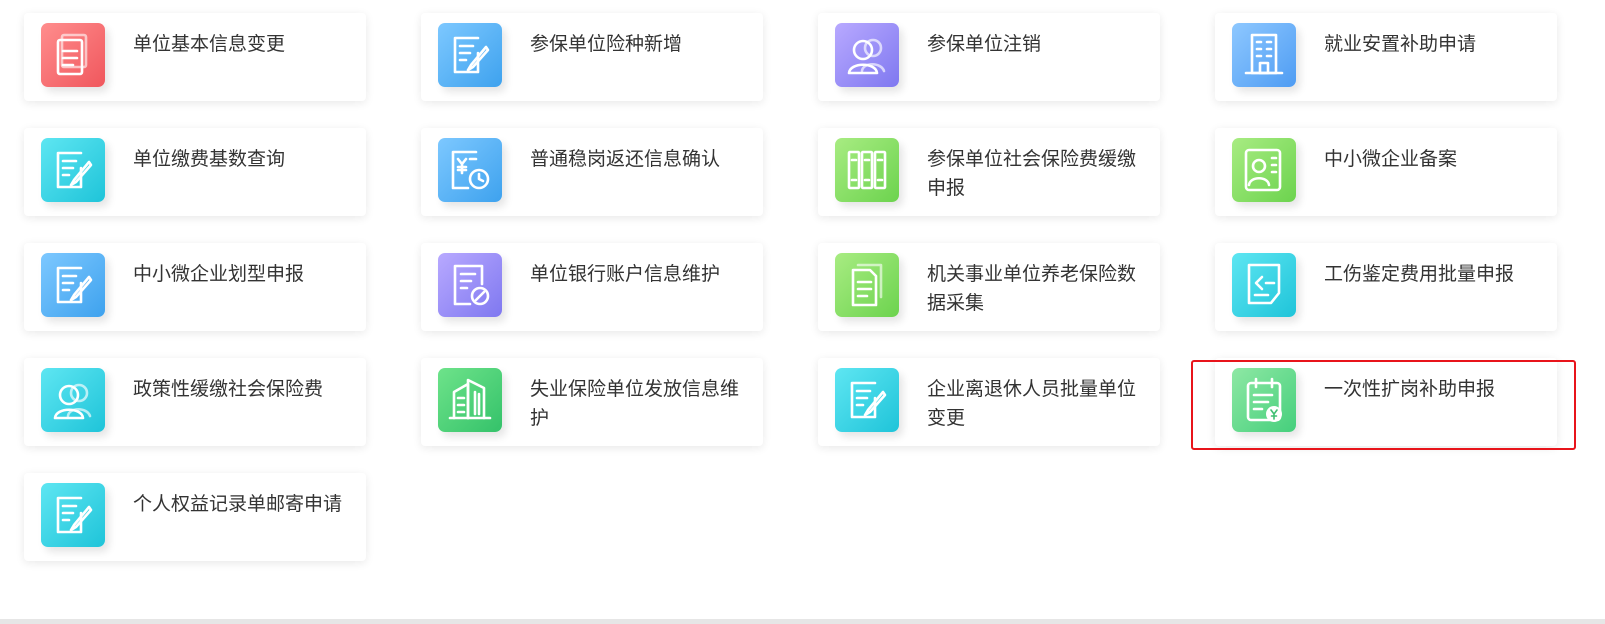 This screenshot has height=624, width=1605. What do you see at coordinates (625, 274) in the screenshot?
I see `service-label: 单位银行账户信息维护` at bounding box center [625, 274].